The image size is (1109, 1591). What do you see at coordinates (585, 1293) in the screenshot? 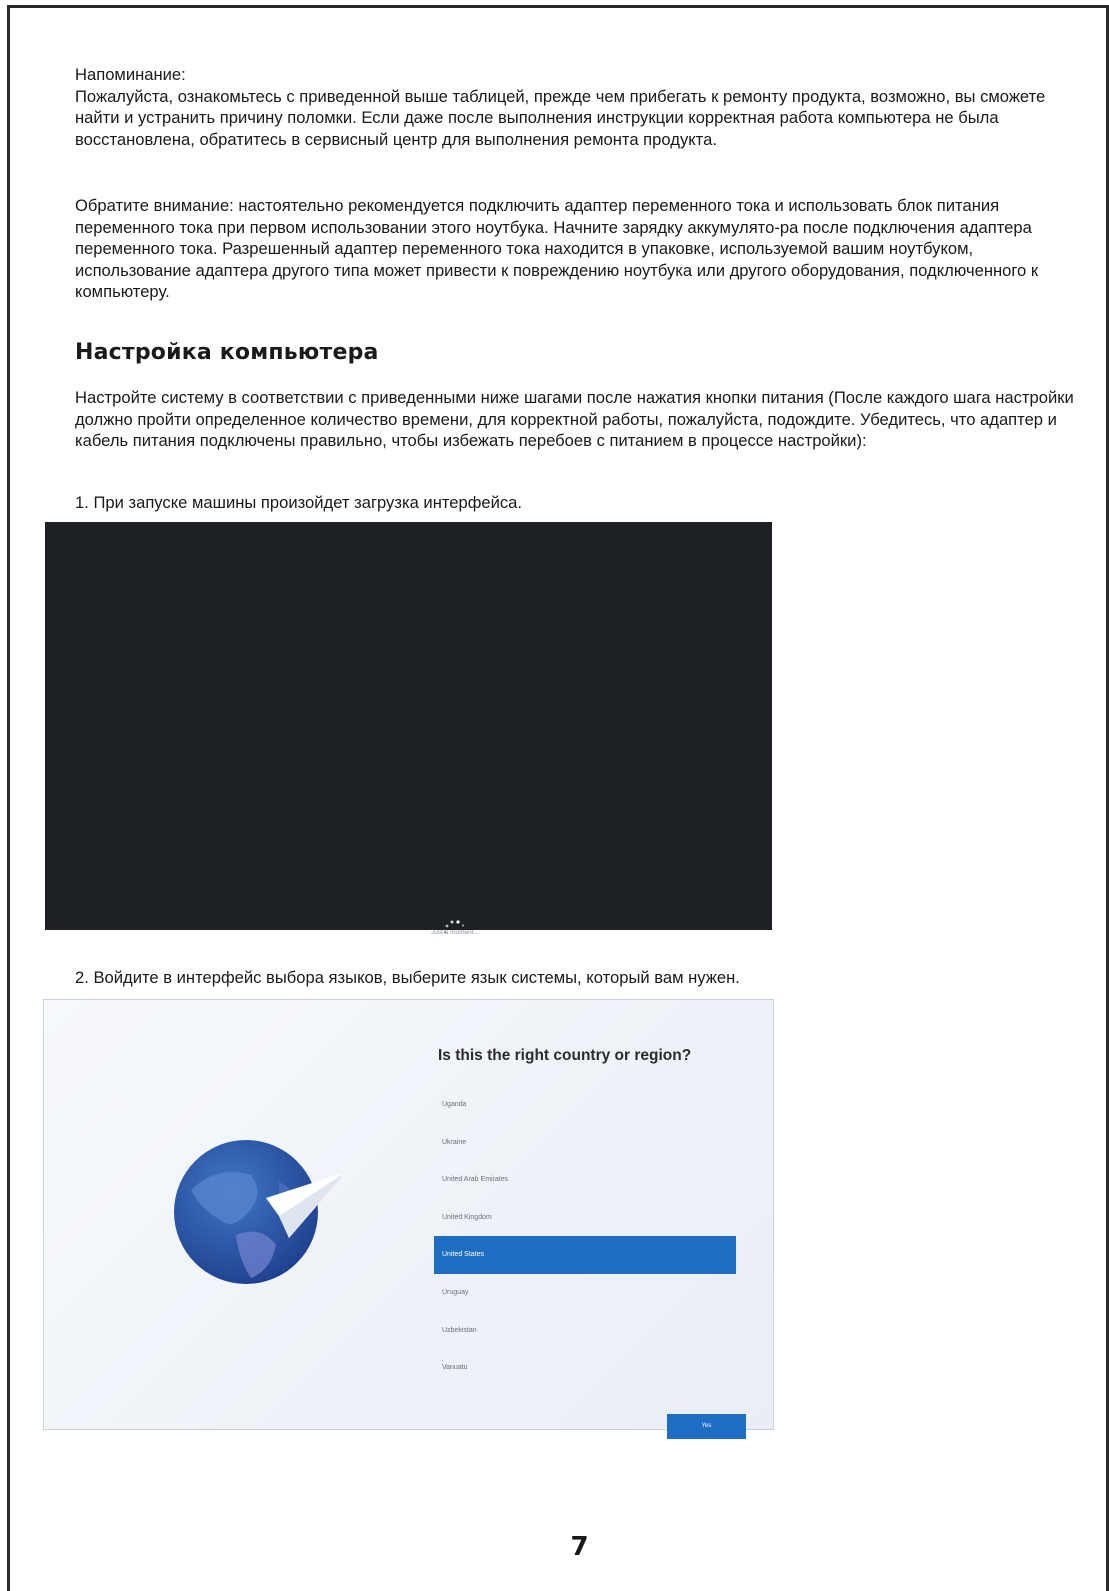
I see `region-item: Uruguay` at bounding box center [585, 1293].